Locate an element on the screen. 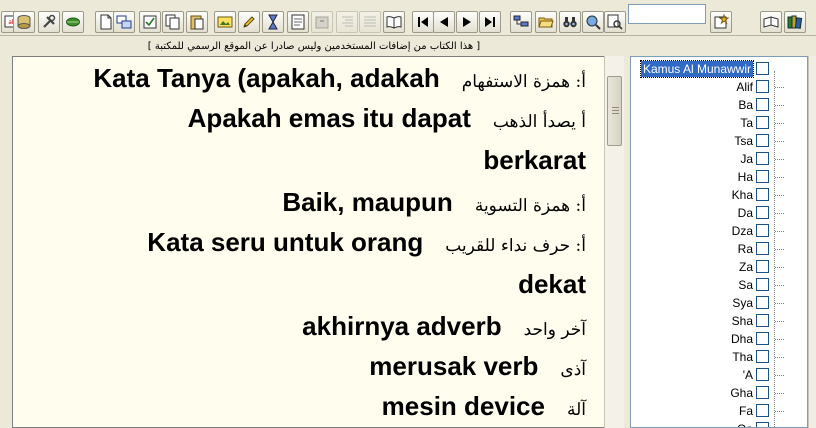 The image size is (816, 428). copy-button is located at coordinates (173, 22).